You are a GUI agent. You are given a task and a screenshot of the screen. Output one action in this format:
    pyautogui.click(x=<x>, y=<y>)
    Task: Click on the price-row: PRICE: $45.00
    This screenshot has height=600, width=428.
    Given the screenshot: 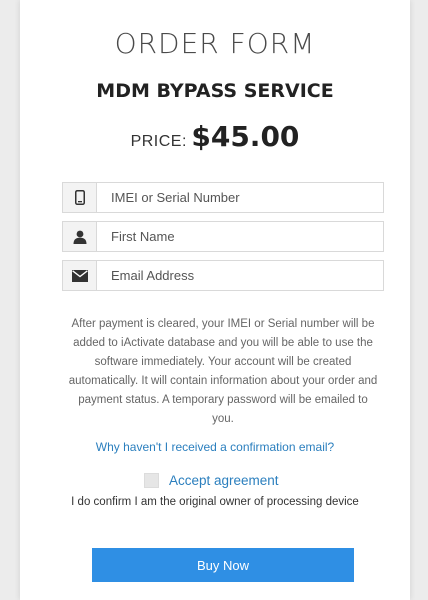 What is the action you would take?
    pyautogui.click(x=215, y=136)
    